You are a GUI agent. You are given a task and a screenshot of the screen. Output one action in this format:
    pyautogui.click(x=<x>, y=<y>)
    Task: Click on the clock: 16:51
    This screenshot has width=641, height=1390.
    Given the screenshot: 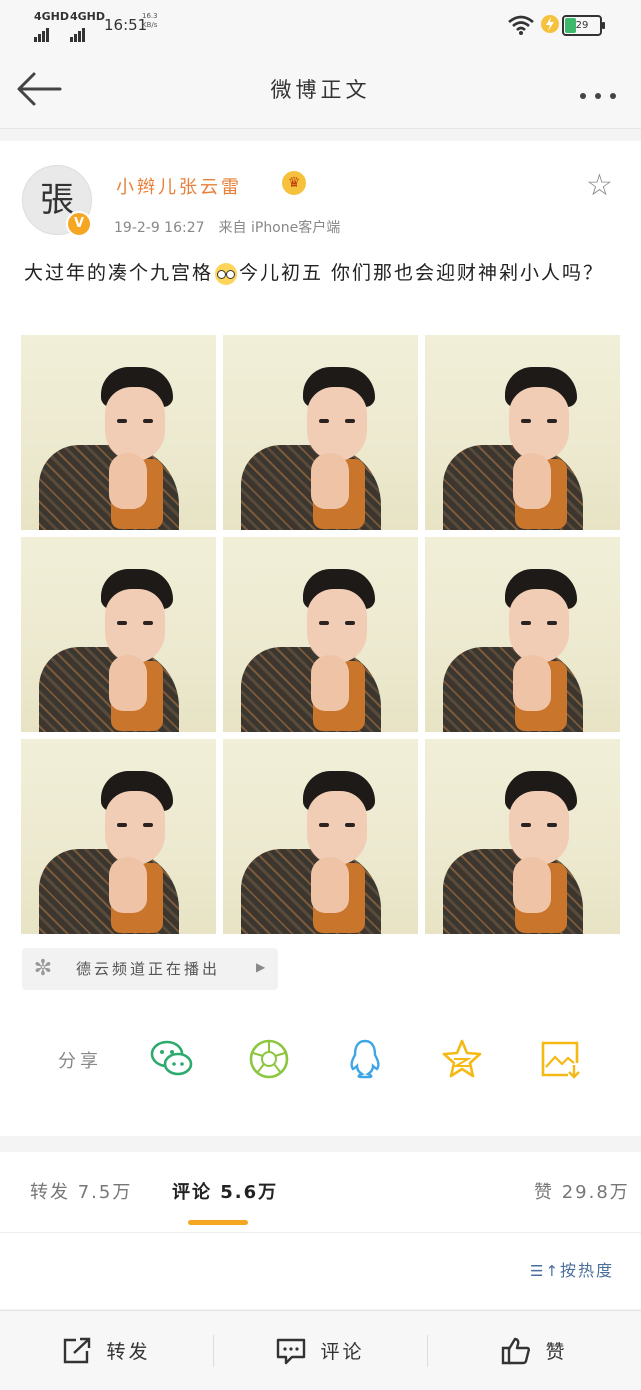 What is the action you would take?
    pyautogui.click(x=126, y=25)
    